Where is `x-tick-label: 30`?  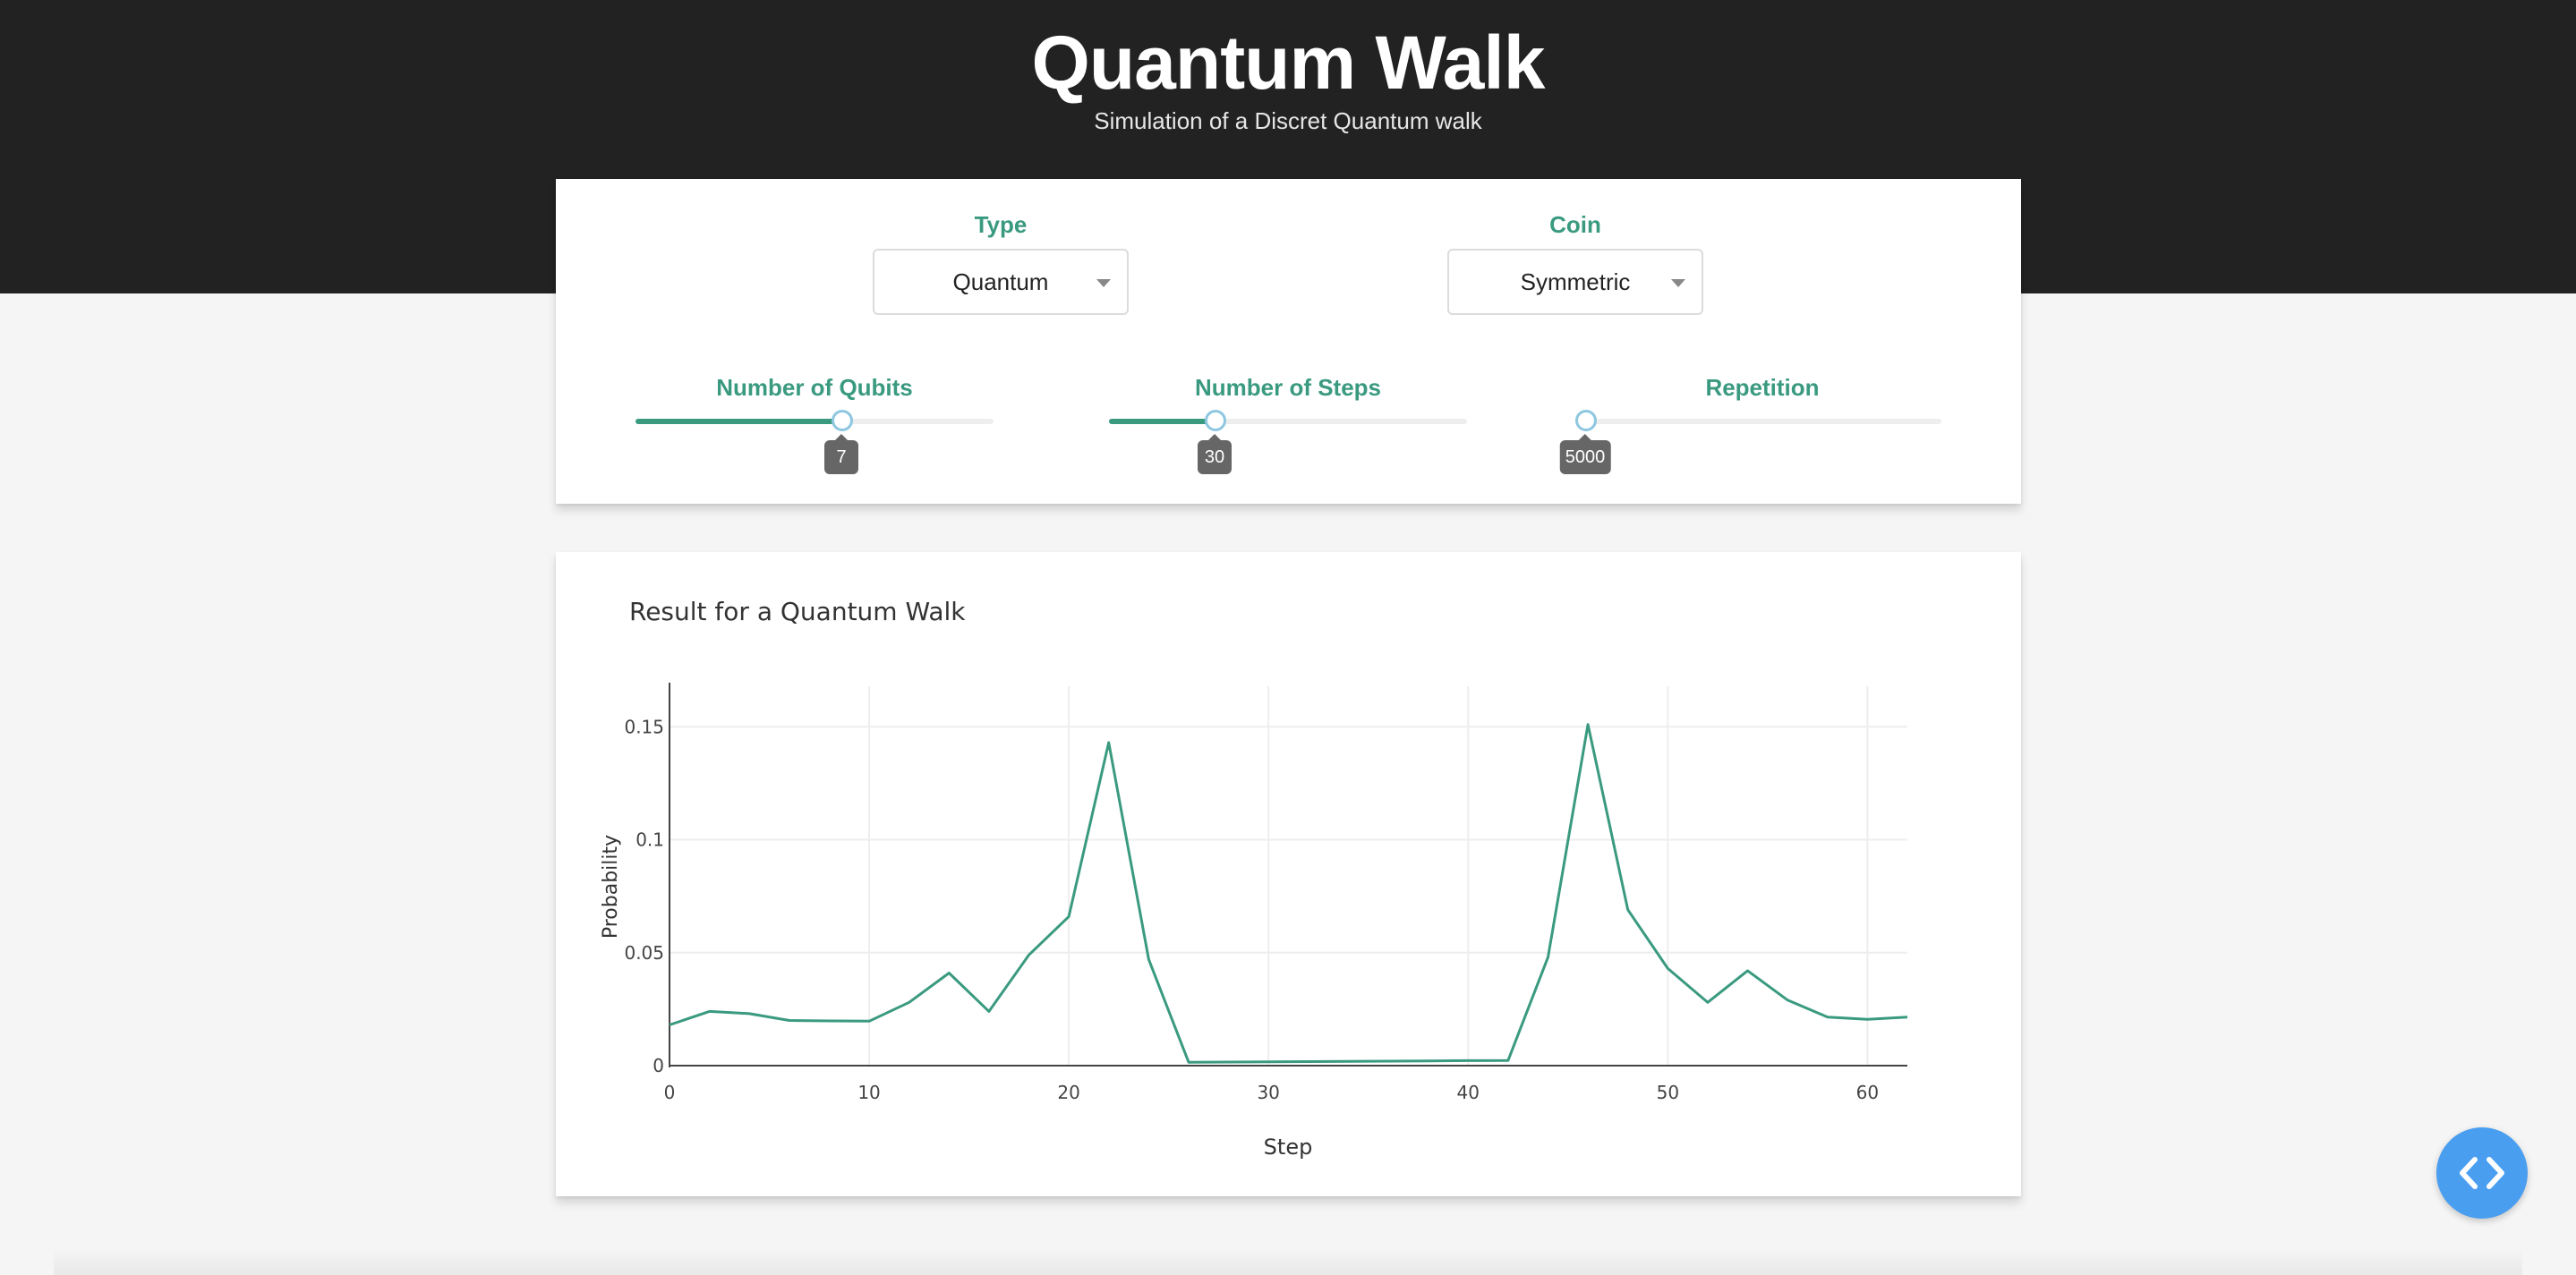 x-tick-label: 30 is located at coordinates (1268, 1092).